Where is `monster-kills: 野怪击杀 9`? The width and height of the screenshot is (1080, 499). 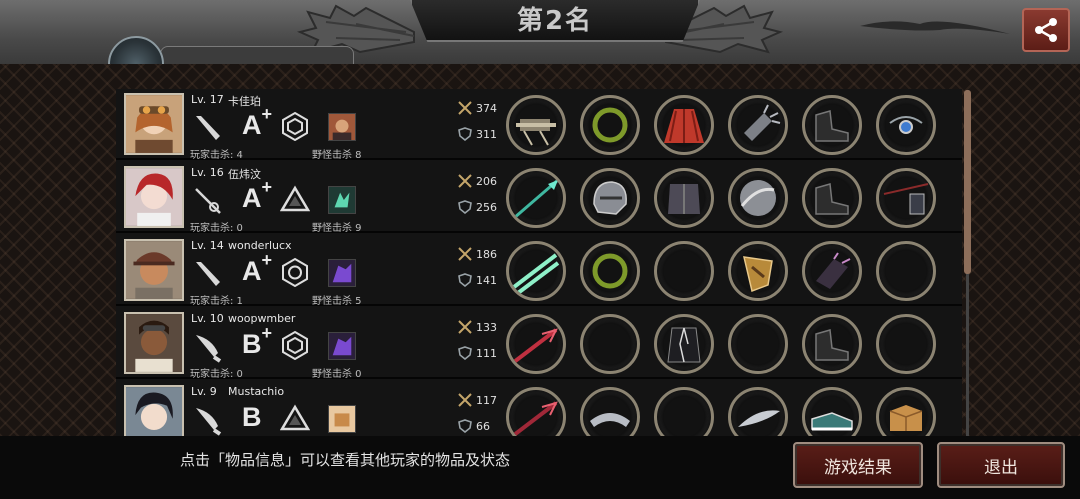 monster-kills: 野怪击杀 9 is located at coordinates (337, 228).